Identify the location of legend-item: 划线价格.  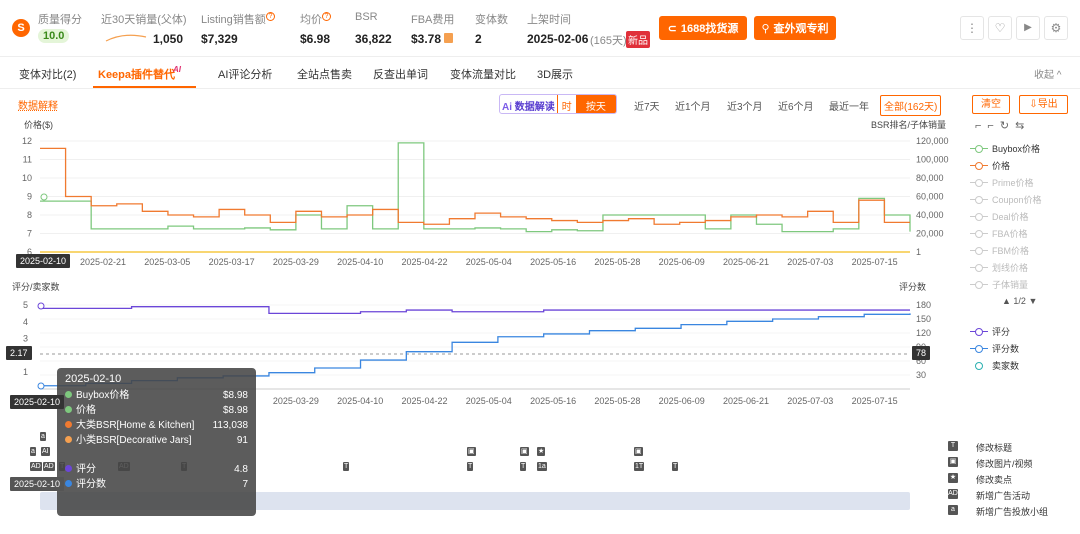
(999, 267).